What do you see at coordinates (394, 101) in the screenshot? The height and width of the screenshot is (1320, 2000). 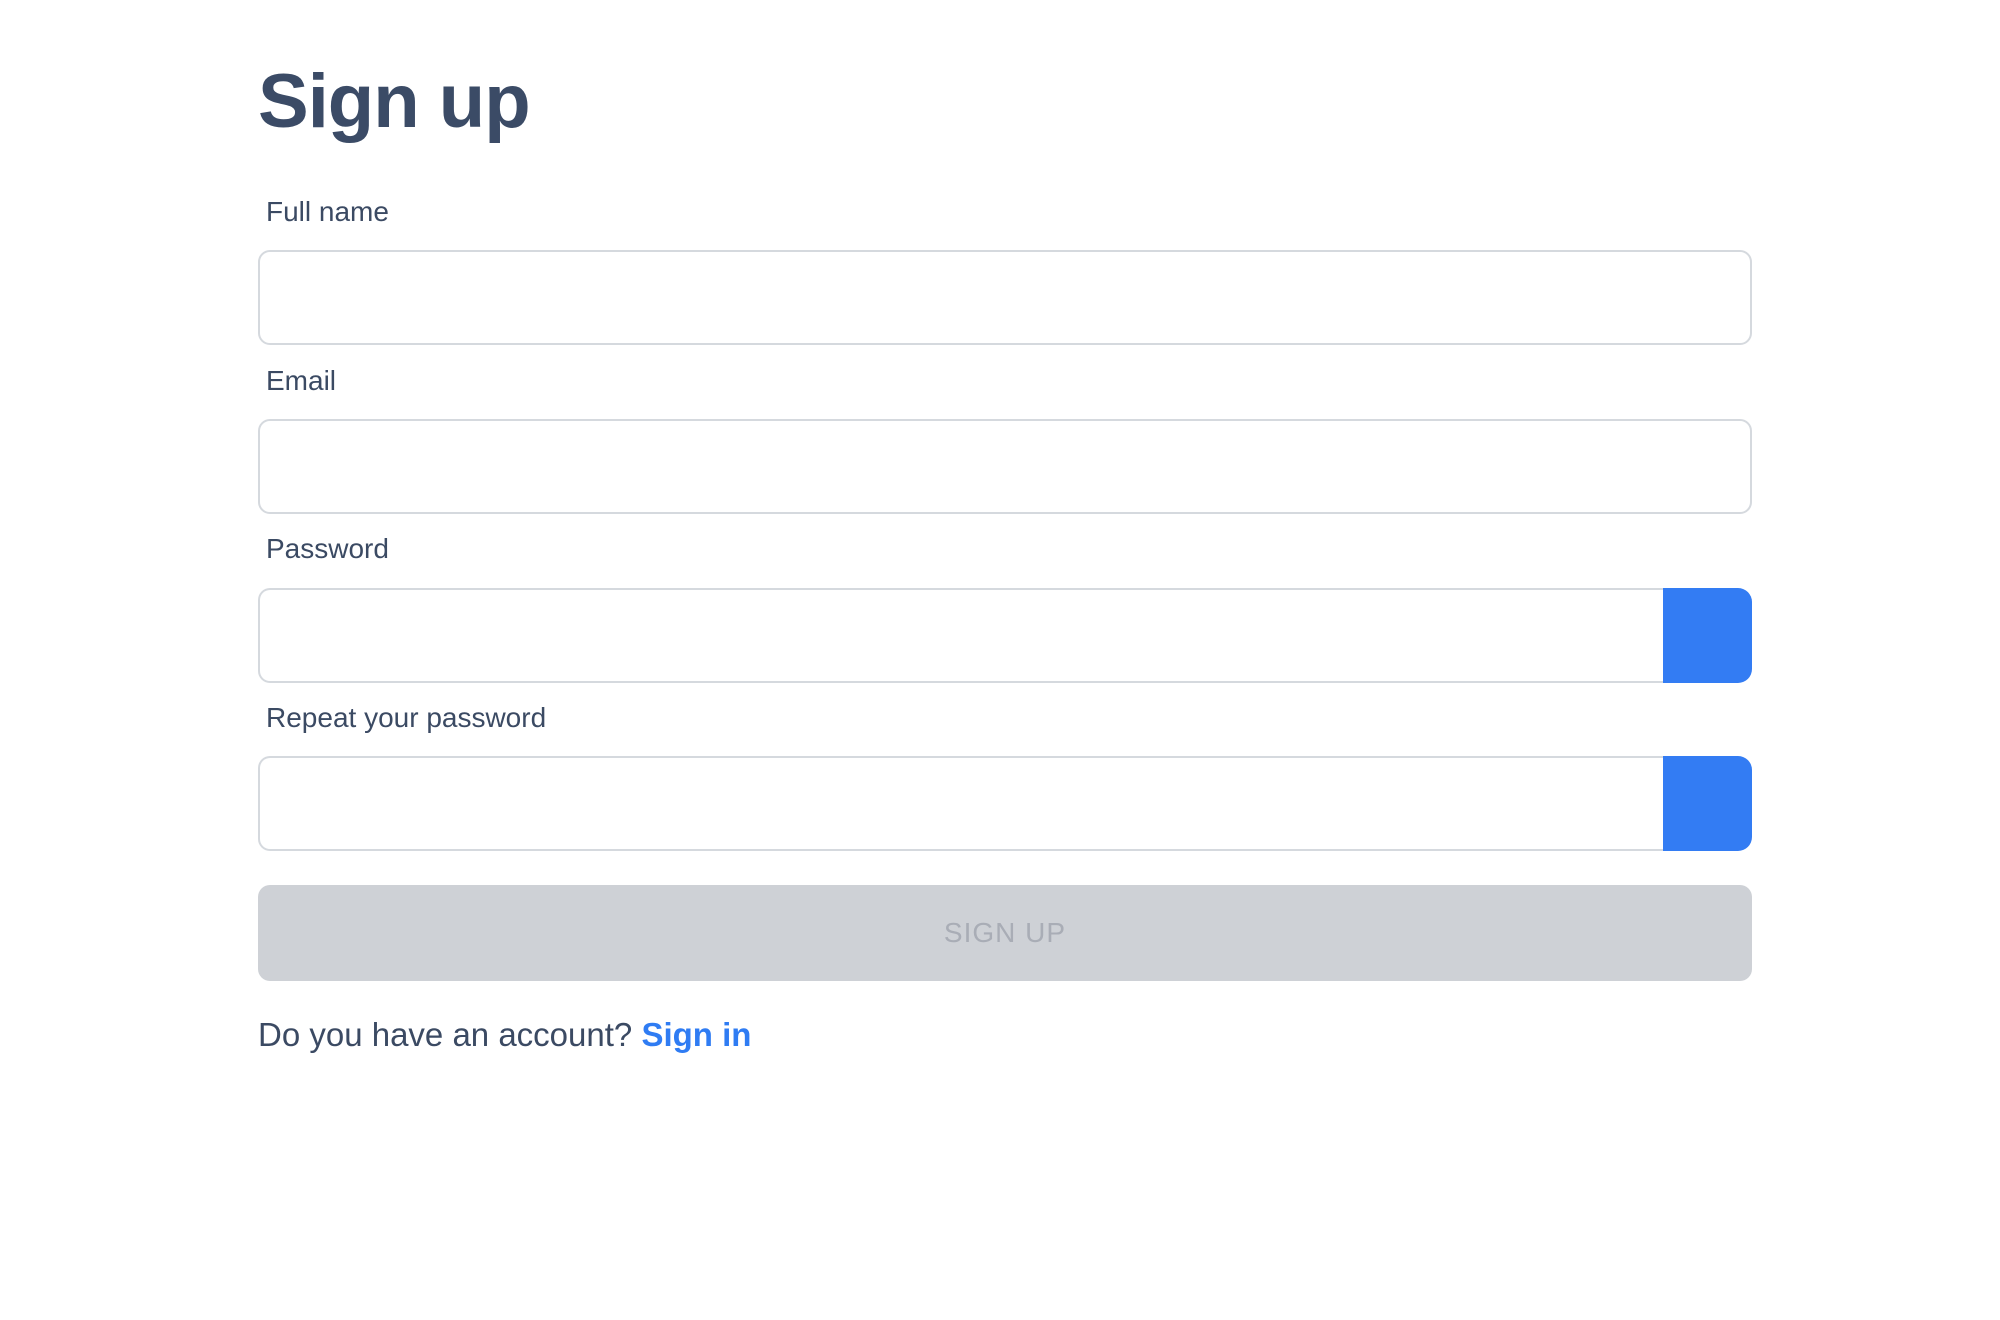 I see `page-title: Sign up` at bounding box center [394, 101].